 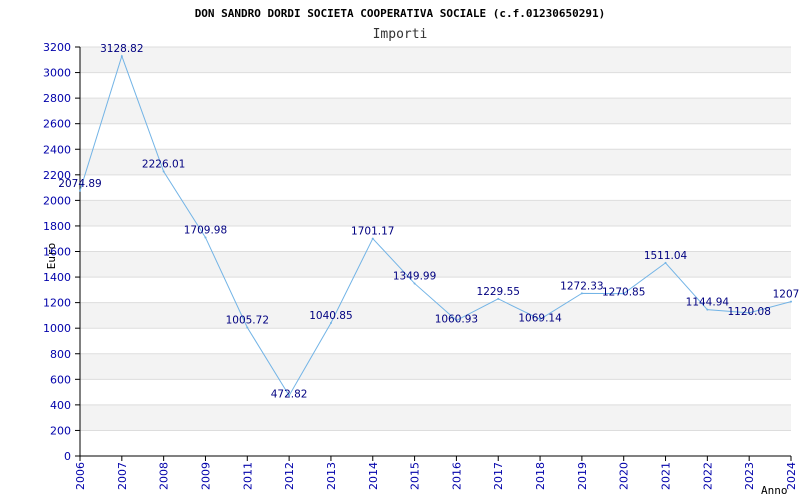 I want to click on y-tick-label: 1200, so click(x=57, y=303).